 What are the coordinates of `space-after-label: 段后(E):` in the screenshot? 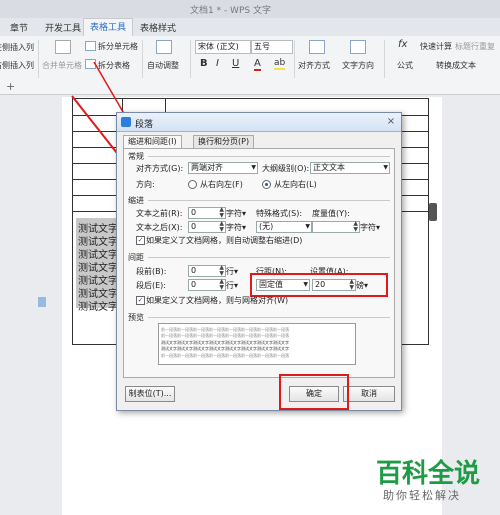 It's located at (151, 285).